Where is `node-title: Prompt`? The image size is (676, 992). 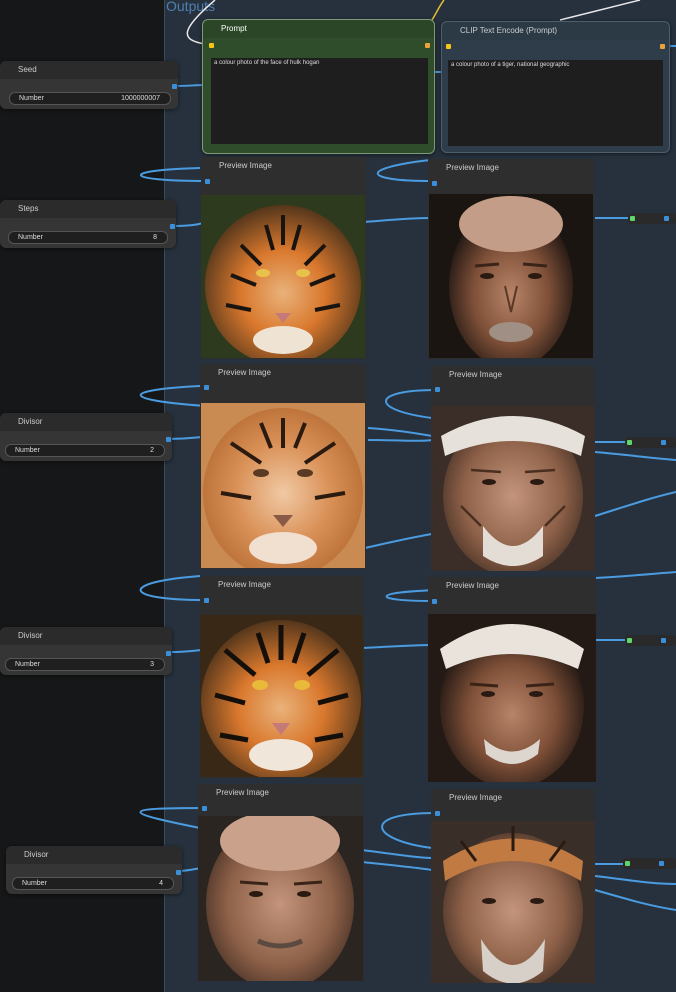
node-title: Prompt is located at coordinates (318, 29).